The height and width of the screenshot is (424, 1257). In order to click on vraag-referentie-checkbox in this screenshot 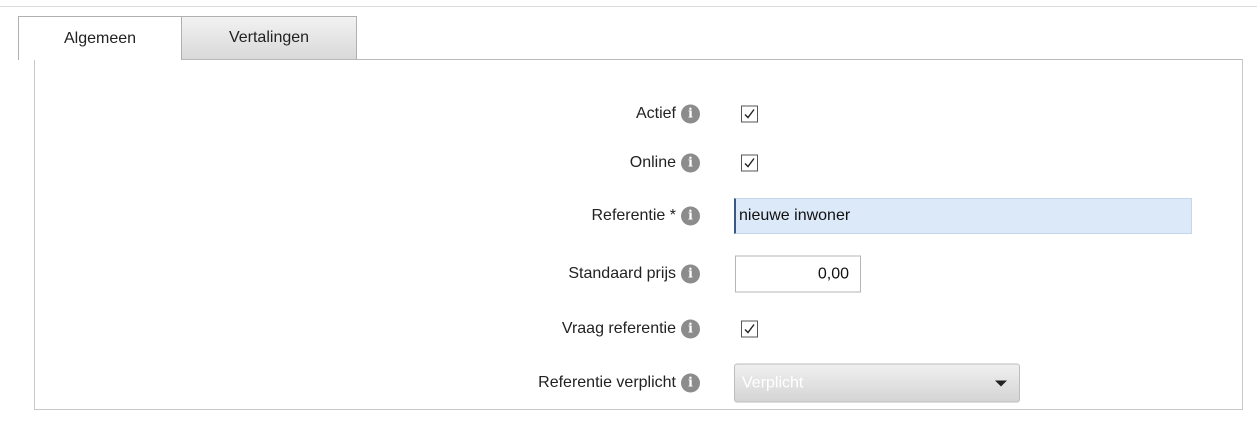, I will do `click(749, 329)`.